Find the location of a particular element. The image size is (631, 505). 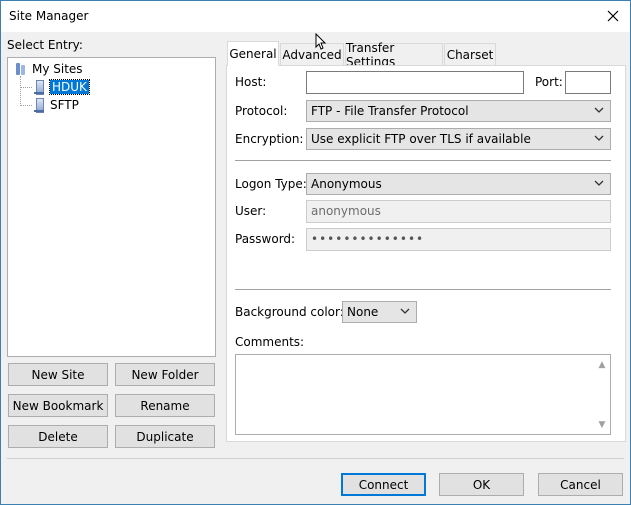

port-input is located at coordinates (588, 82).